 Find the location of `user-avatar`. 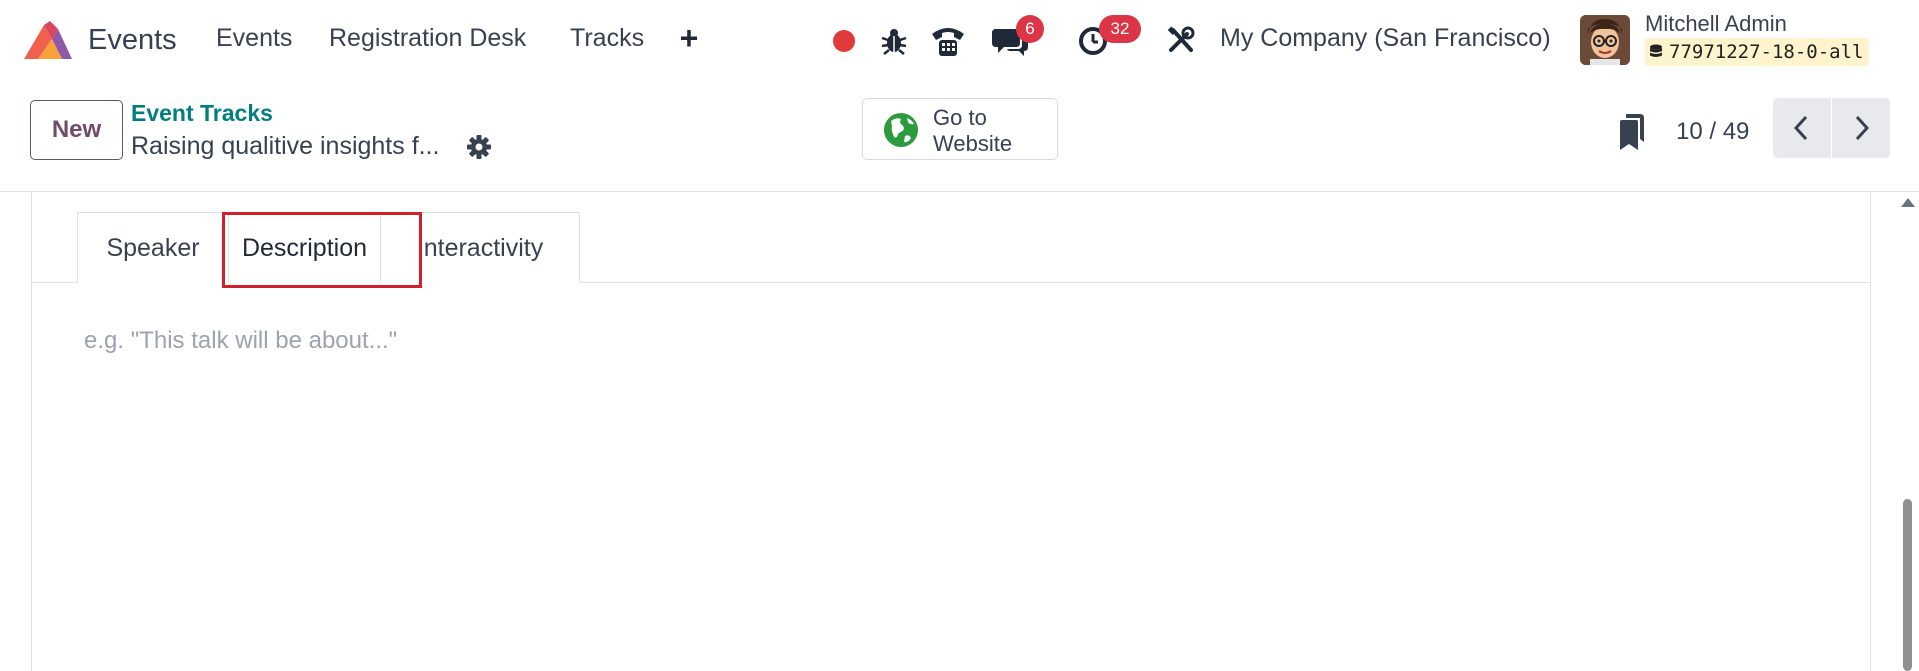

user-avatar is located at coordinates (1605, 40).